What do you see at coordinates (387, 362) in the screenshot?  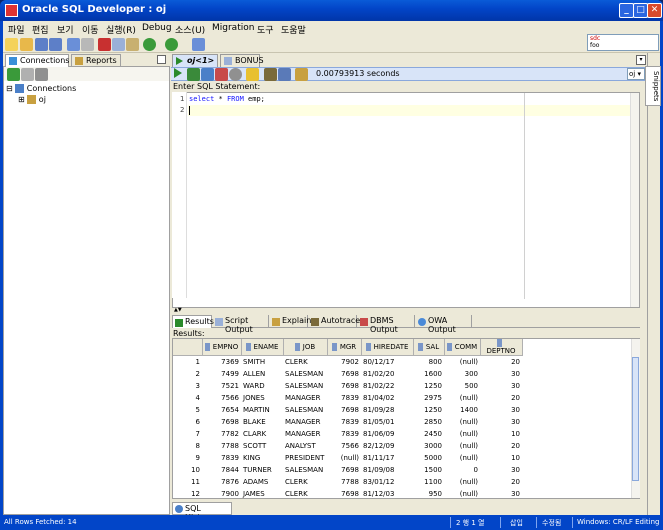 I see `table-cell: 80/12/17` at bounding box center [387, 362].